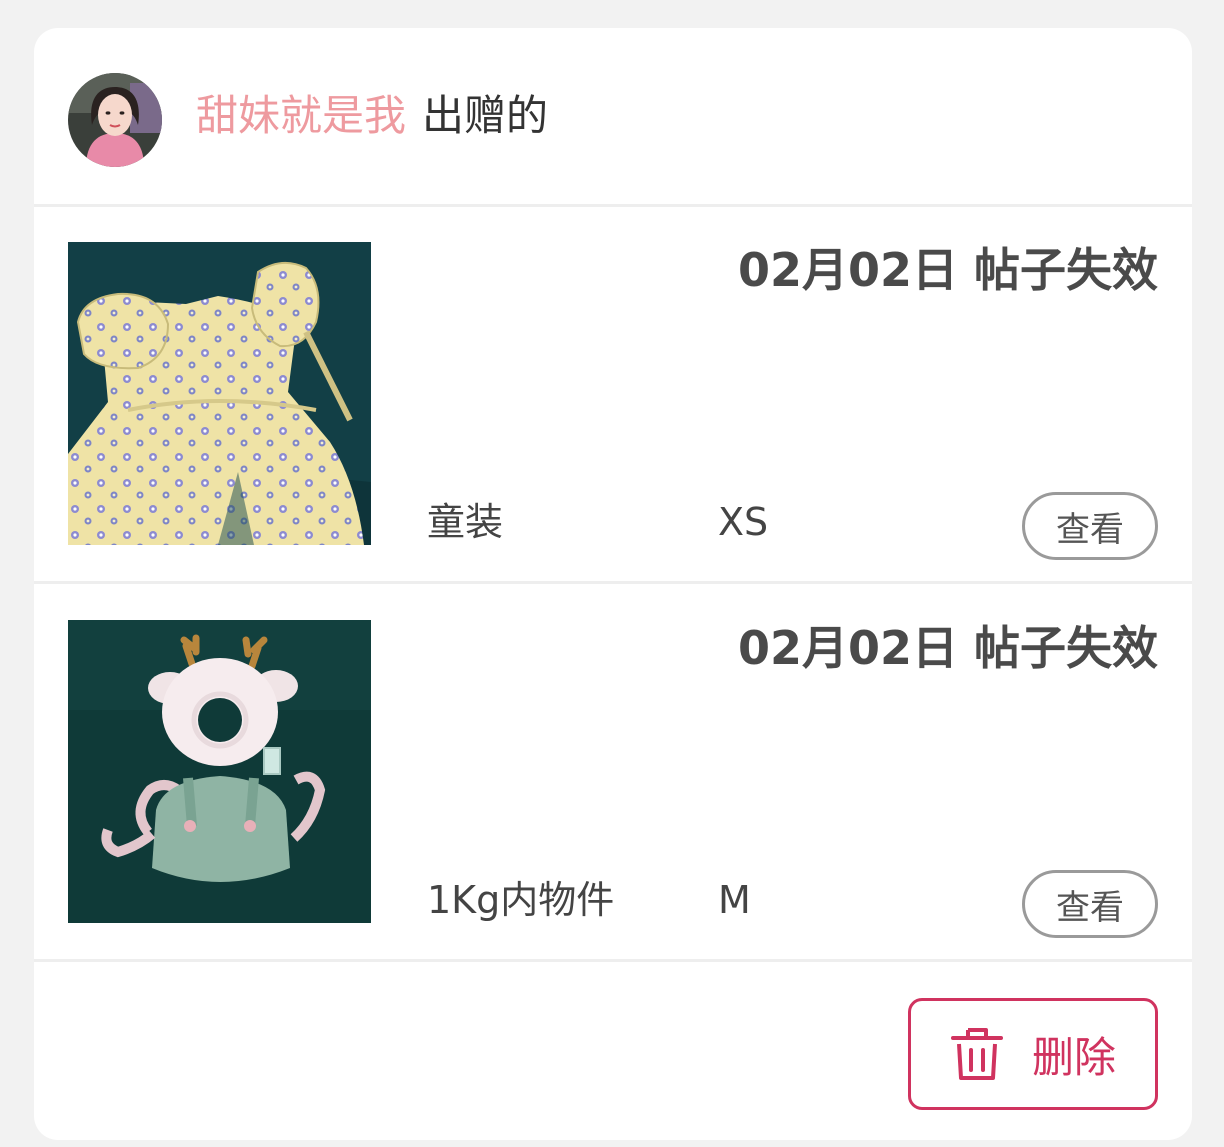 This screenshot has width=1224, height=1147. Describe the element at coordinates (613, 117) in the screenshot. I see `donation-header: 甜妹就是我 出赠的` at that location.